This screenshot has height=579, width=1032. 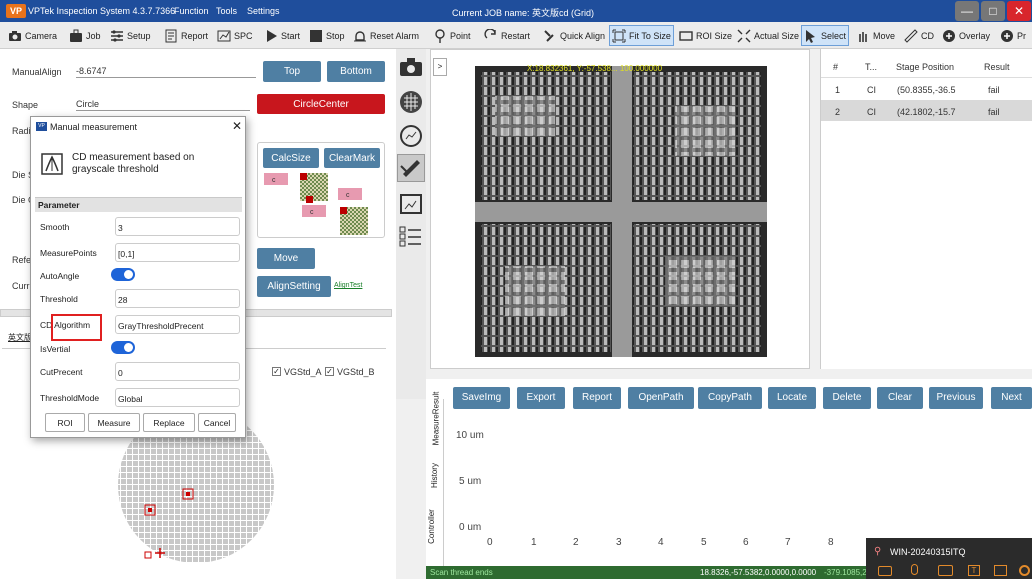 What do you see at coordinates (411, 102) in the screenshot?
I see `grid-icon` at bounding box center [411, 102].